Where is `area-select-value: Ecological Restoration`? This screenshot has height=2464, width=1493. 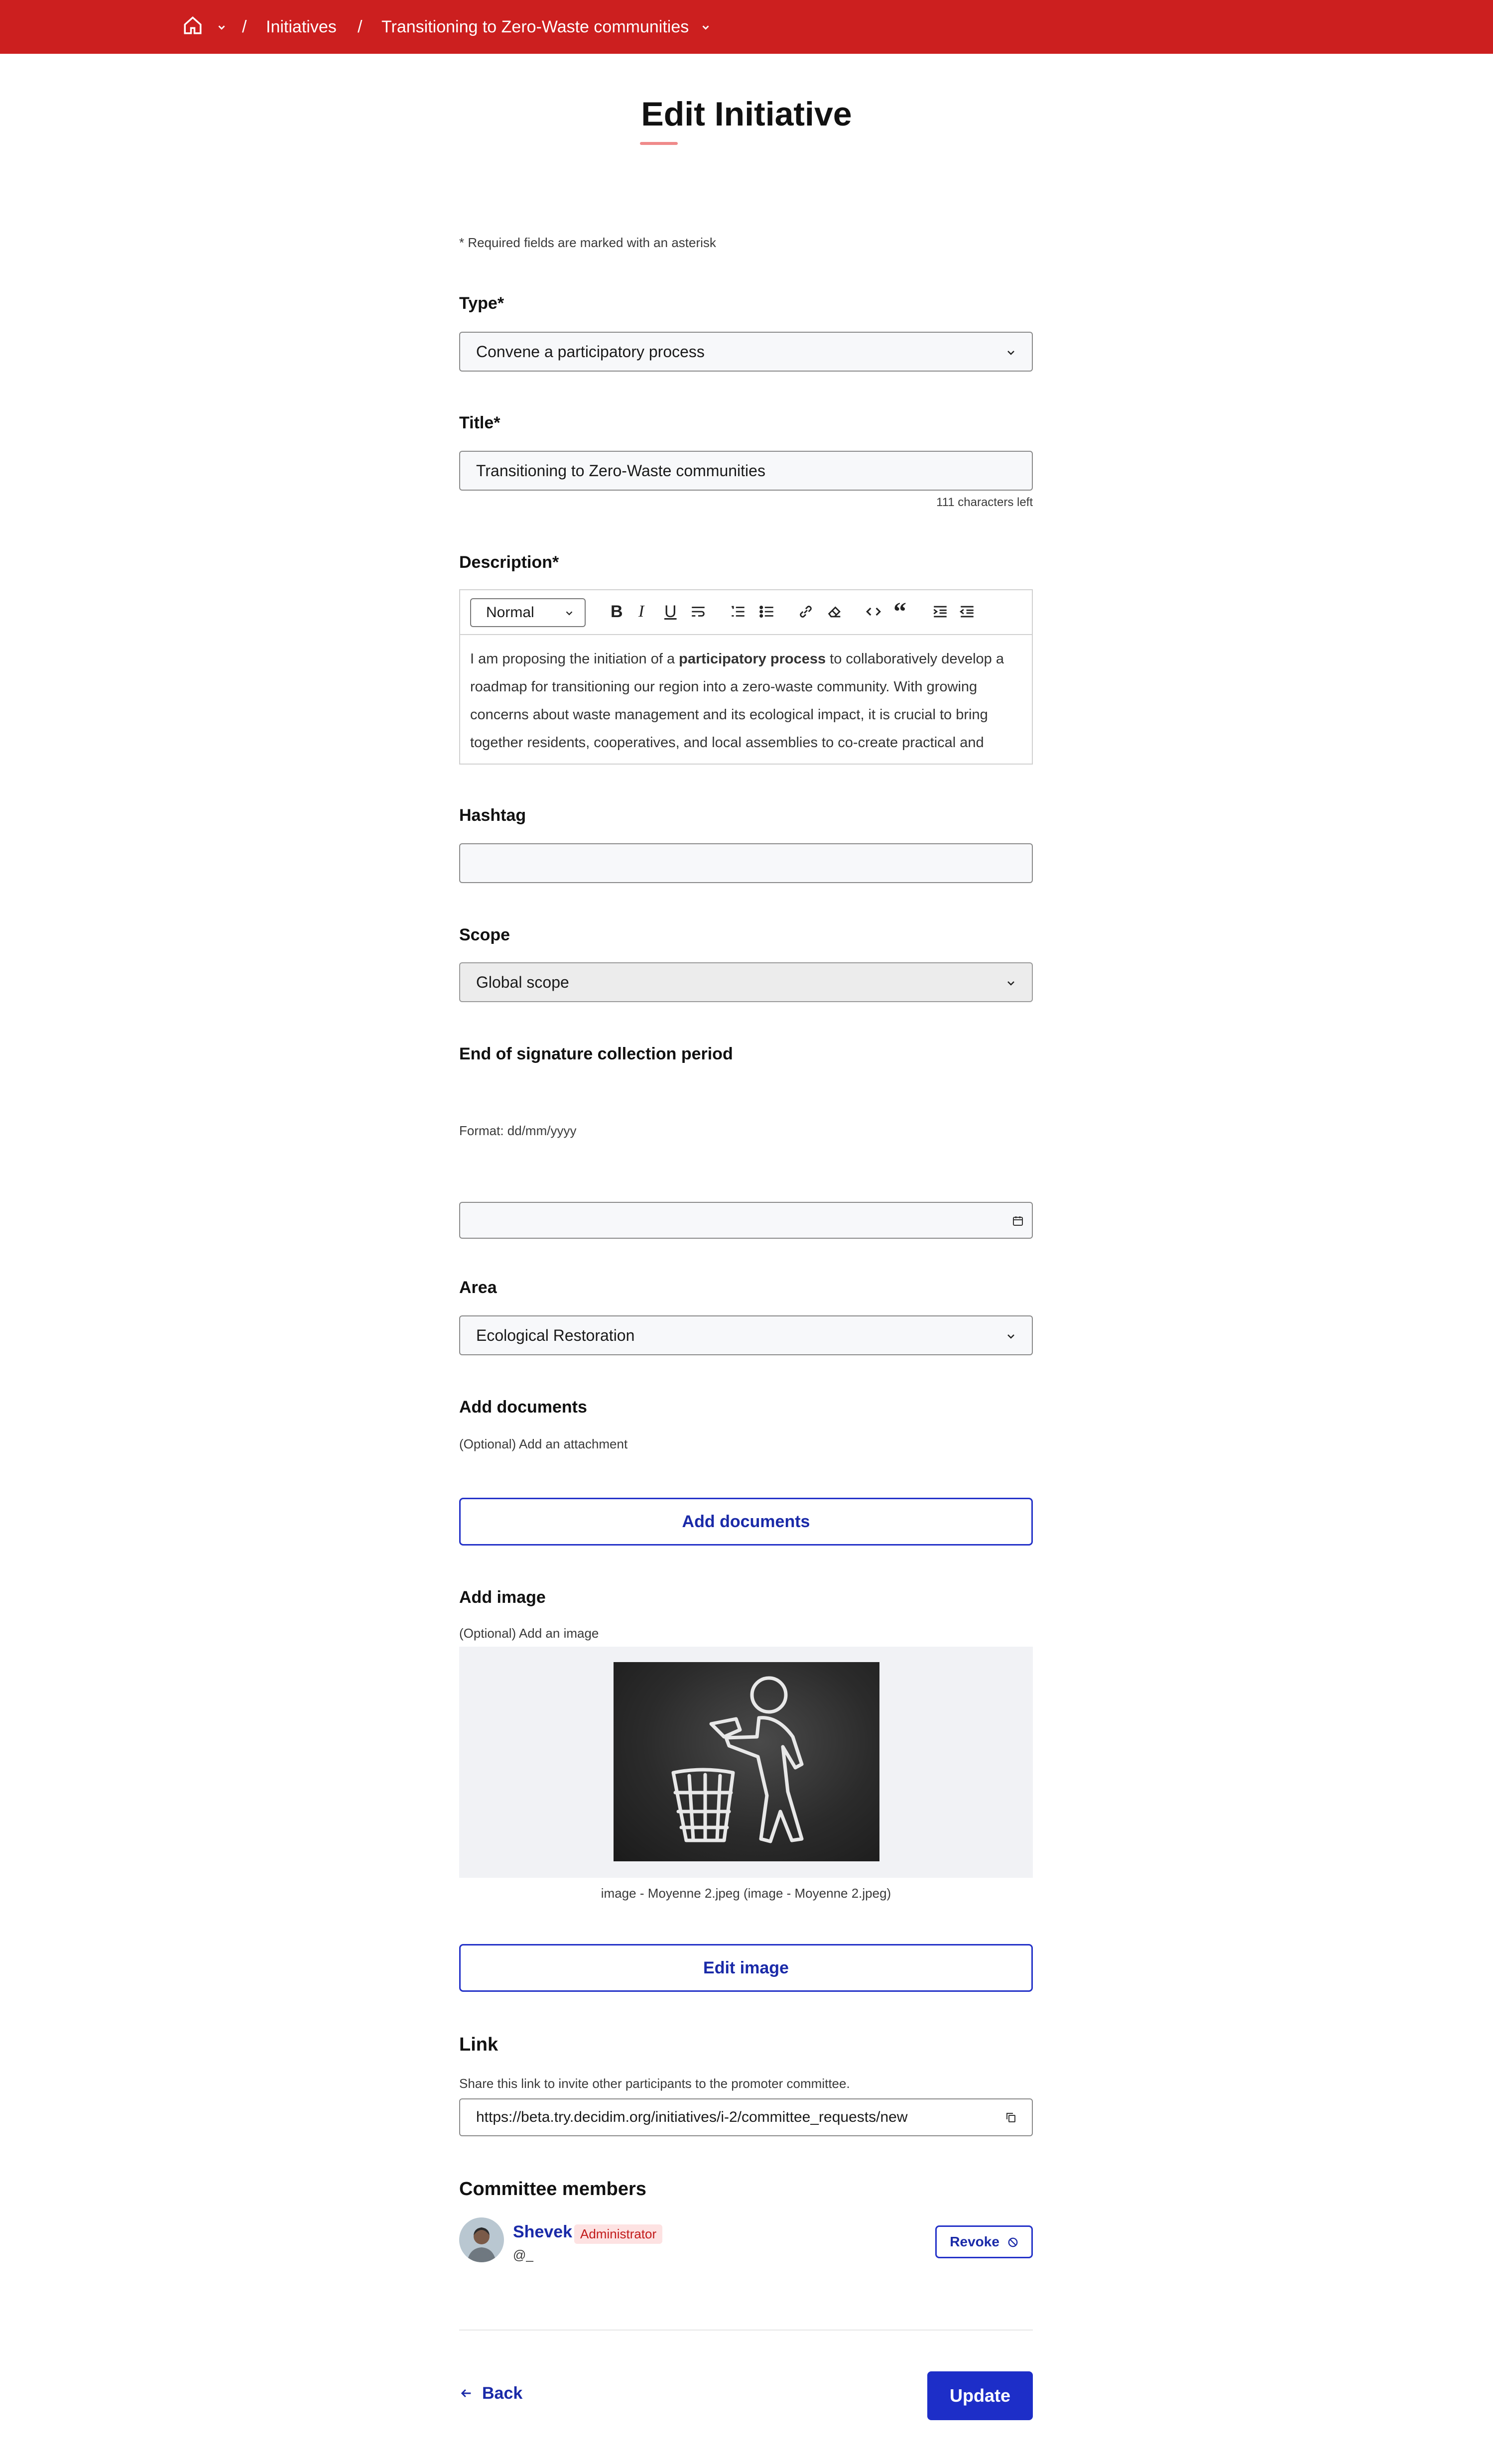
area-select-value: Ecological Restoration is located at coordinates (555, 1335).